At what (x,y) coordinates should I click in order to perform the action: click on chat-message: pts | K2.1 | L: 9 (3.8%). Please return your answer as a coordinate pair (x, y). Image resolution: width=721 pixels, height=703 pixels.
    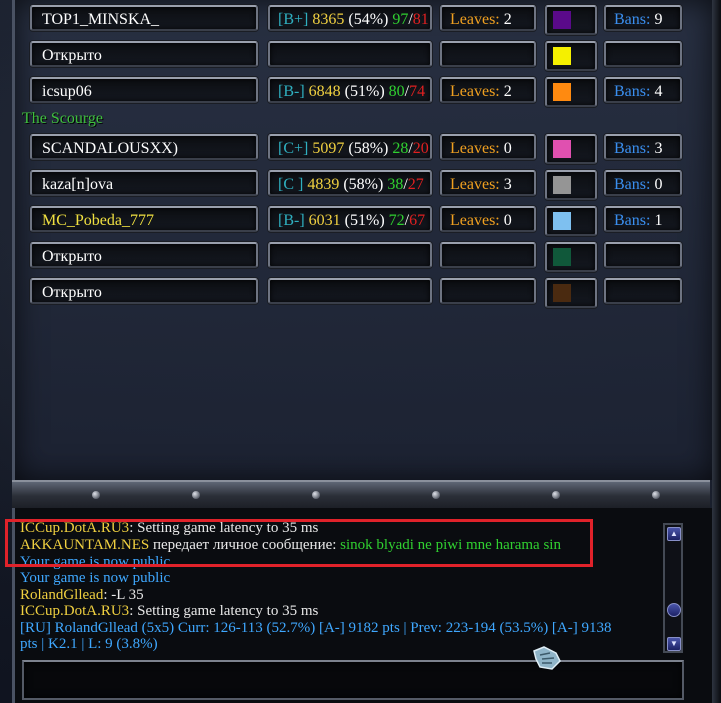
    Looking at the image, I should click on (89, 644).